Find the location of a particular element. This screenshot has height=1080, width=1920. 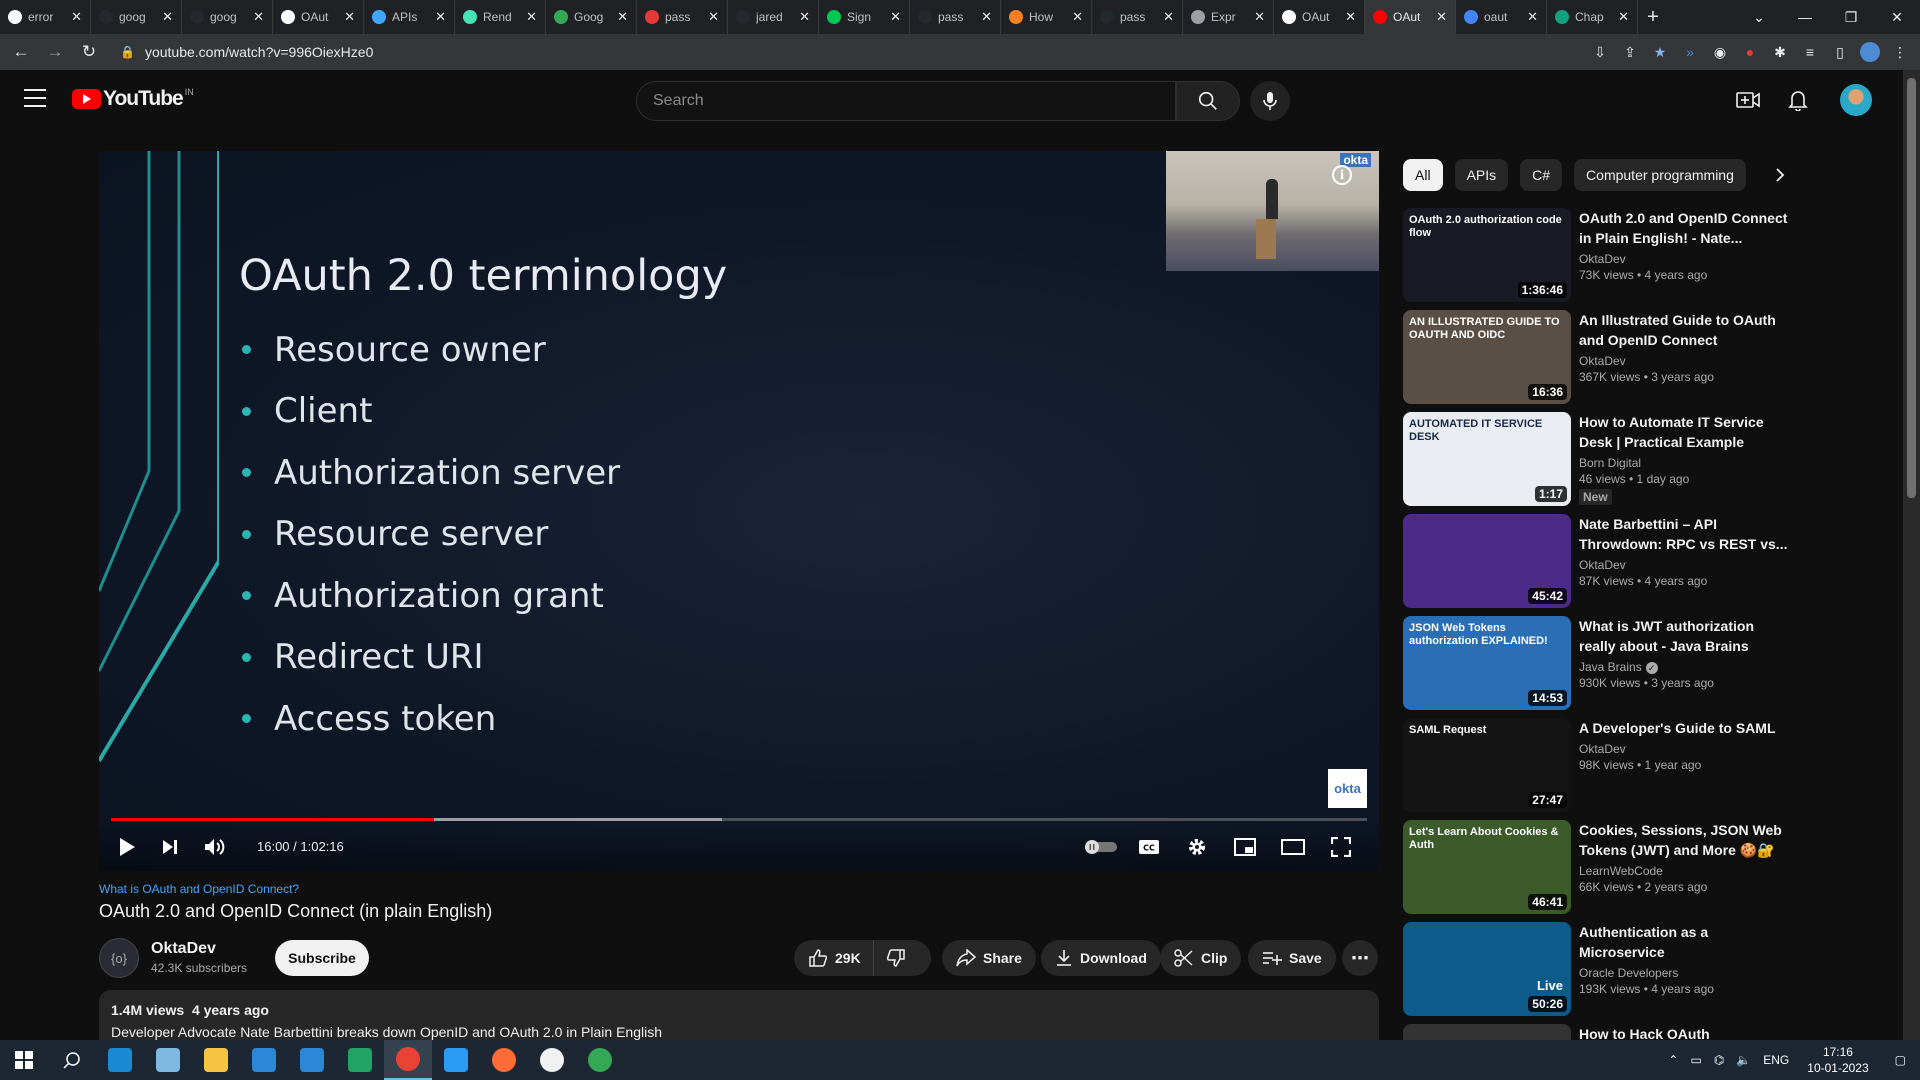

page-scrollbar is located at coordinates (1911, 555).